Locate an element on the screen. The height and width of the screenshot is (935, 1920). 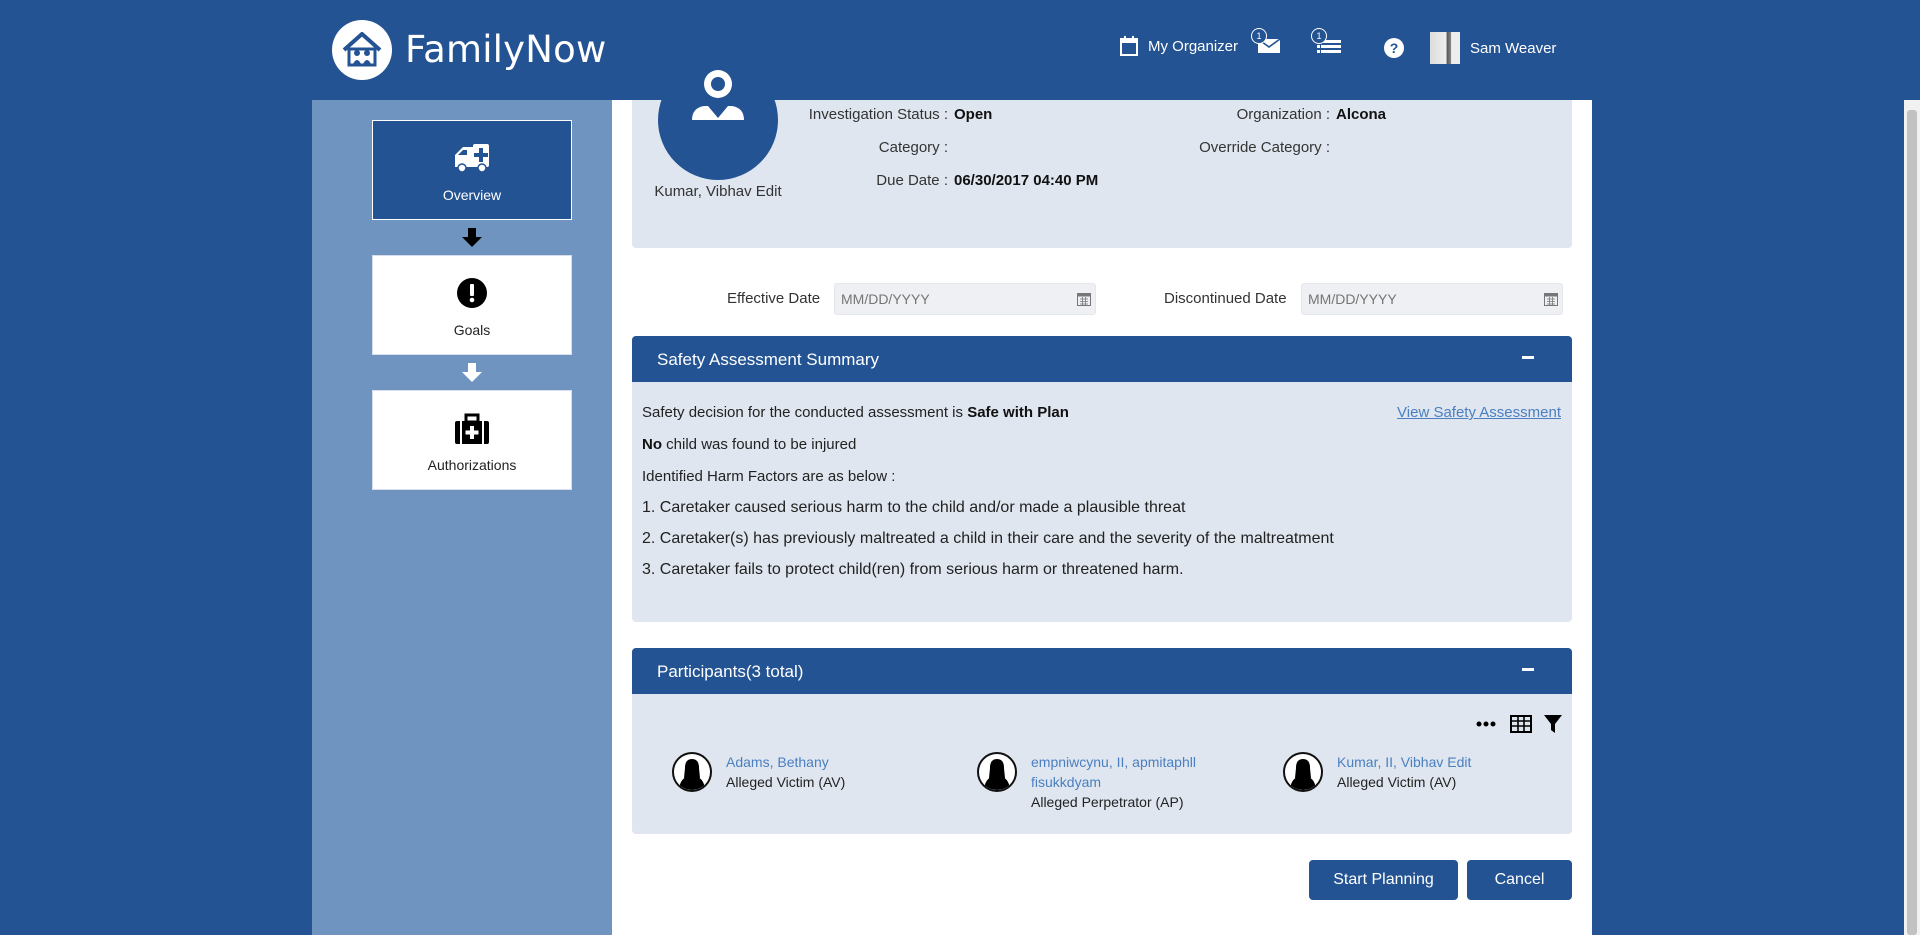
sidebar is located at coordinates (462, 517).